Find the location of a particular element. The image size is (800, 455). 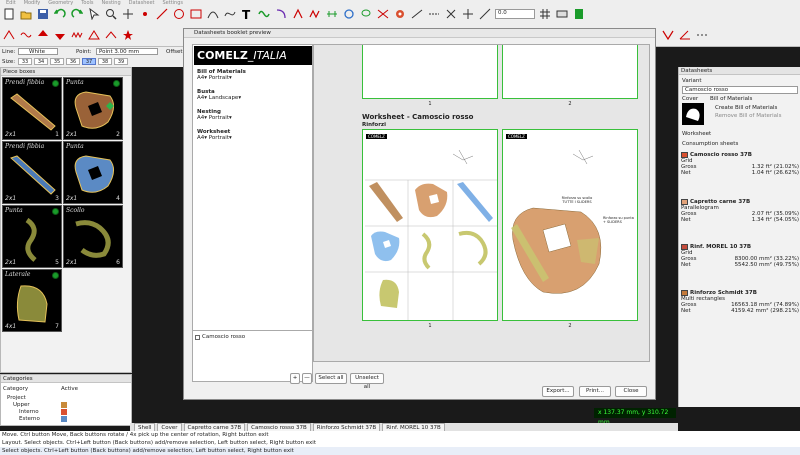

bom-label: Bill of Materials is located at coordinates (731, 99).